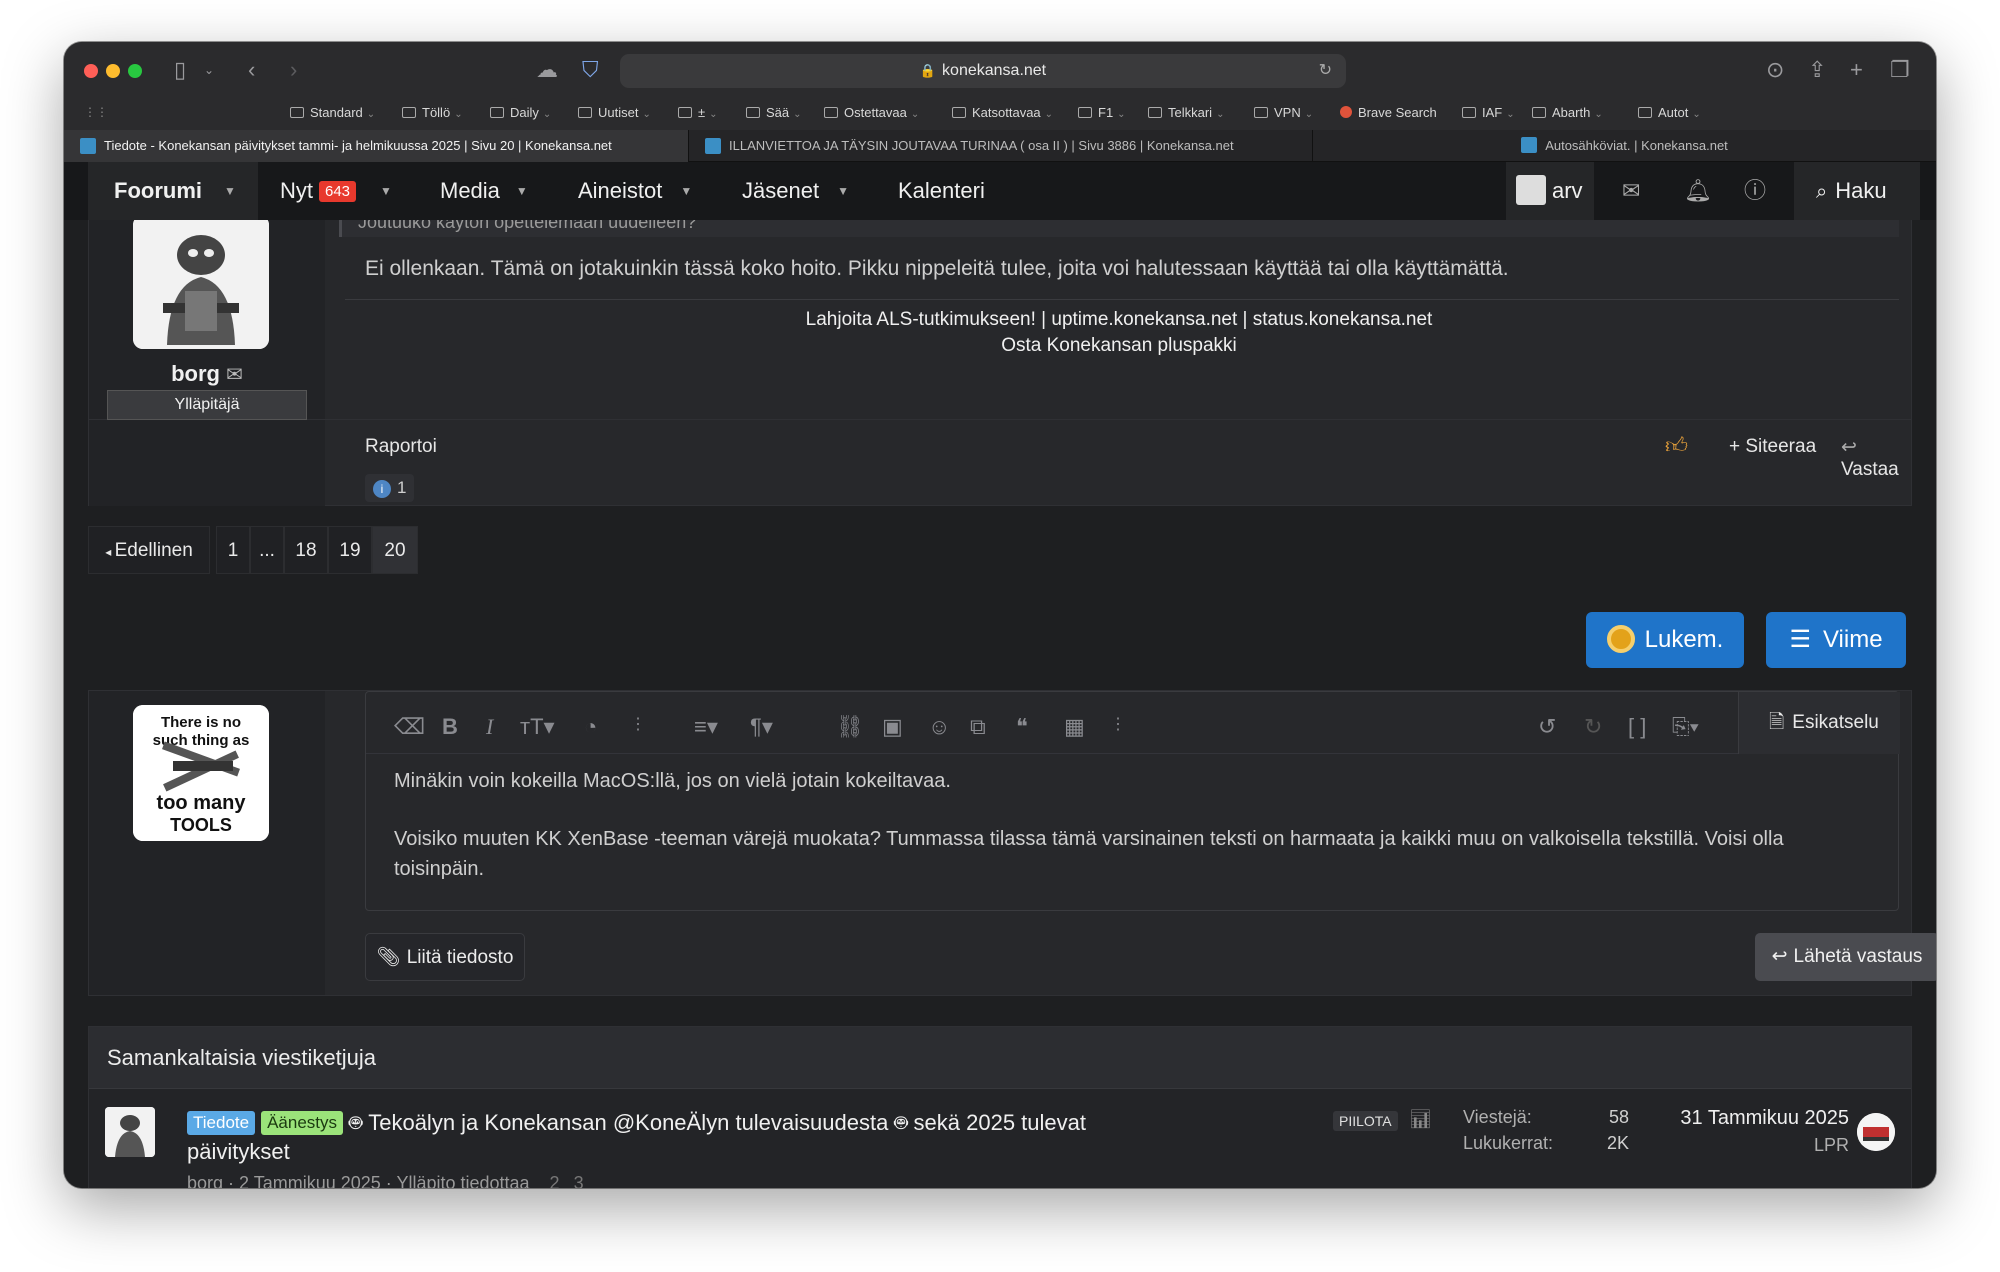 The height and width of the screenshot is (1272, 2000). Describe the element at coordinates (1550, 191) in the screenshot. I see `user-menu: arv` at that location.